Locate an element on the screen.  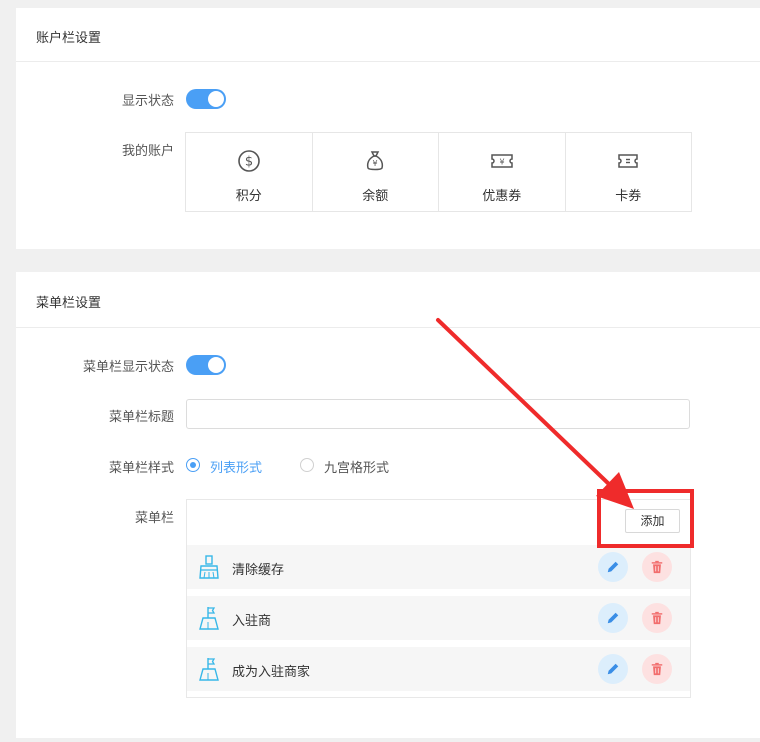
radio-grid-style is located at coordinates (307, 465).